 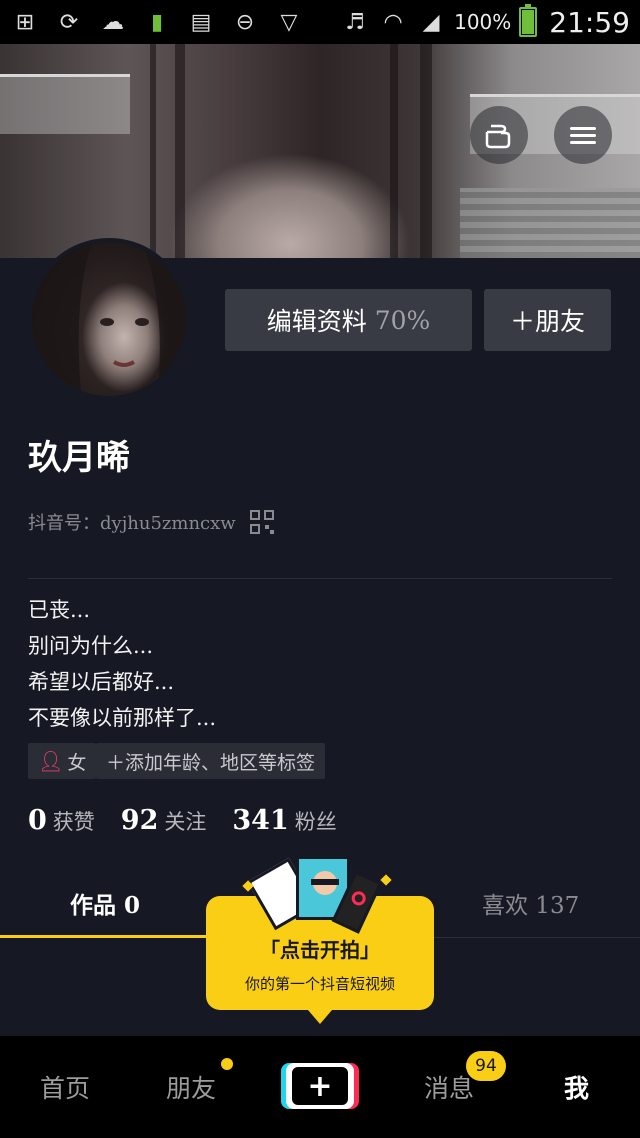 I want to click on likes-count: 0, so click(x=37, y=820).